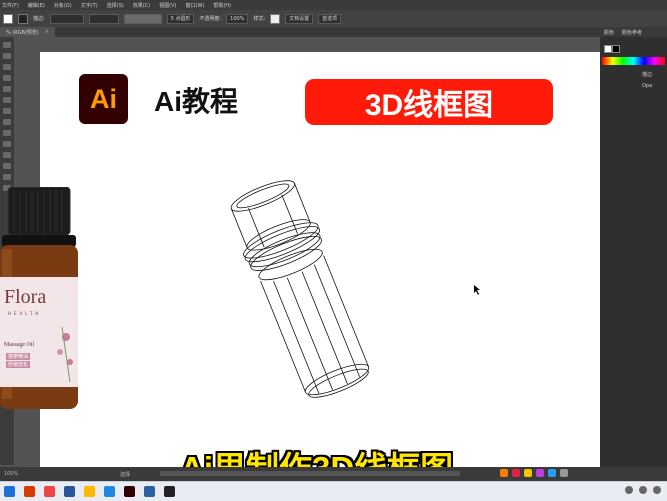  Describe the element at coordinates (23, 18) in the screenshot. I see `stroke-swatch` at that location.